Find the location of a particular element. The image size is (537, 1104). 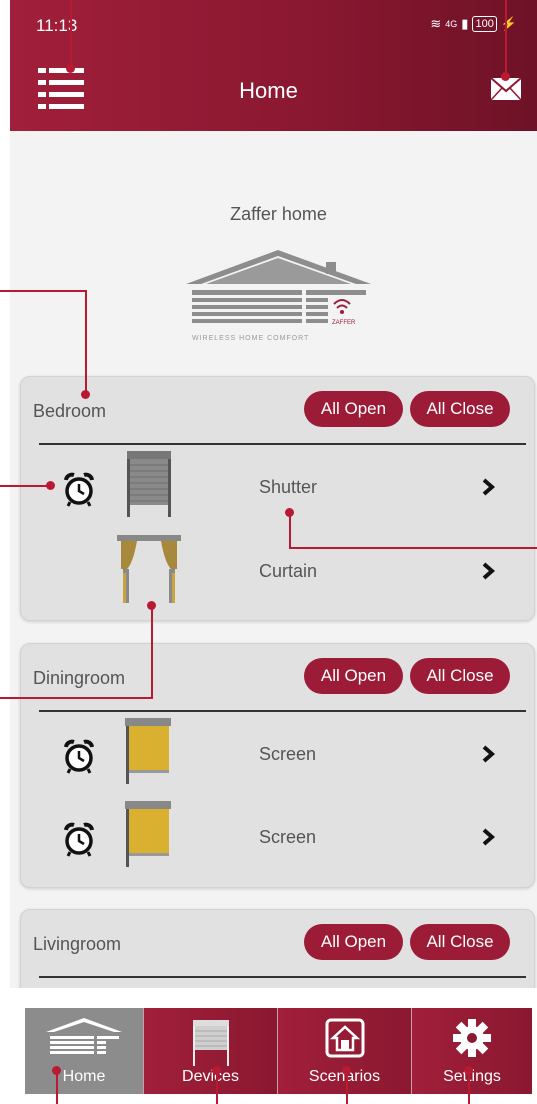

room-title: Livingroom is located at coordinates (77, 944).